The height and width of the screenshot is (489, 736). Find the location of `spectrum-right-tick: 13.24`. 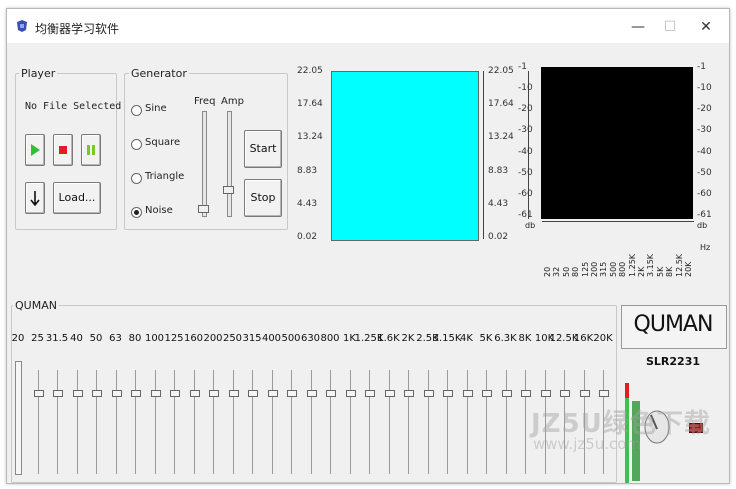

spectrum-right-tick: 13.24 is located at coordinates (501, 137).